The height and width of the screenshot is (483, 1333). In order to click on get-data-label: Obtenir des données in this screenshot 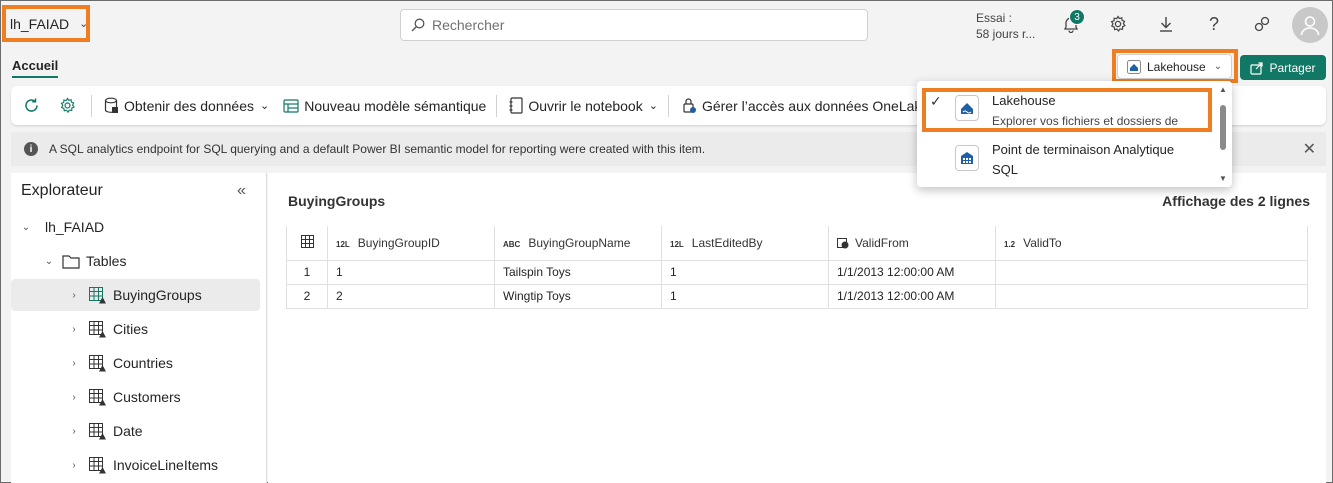, I will do `click(189, 105)`.